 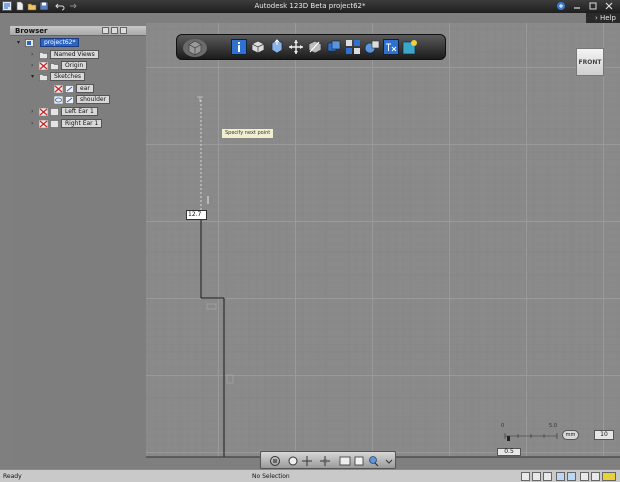 I want to click on fit-icon, so click(x=345, y=461).